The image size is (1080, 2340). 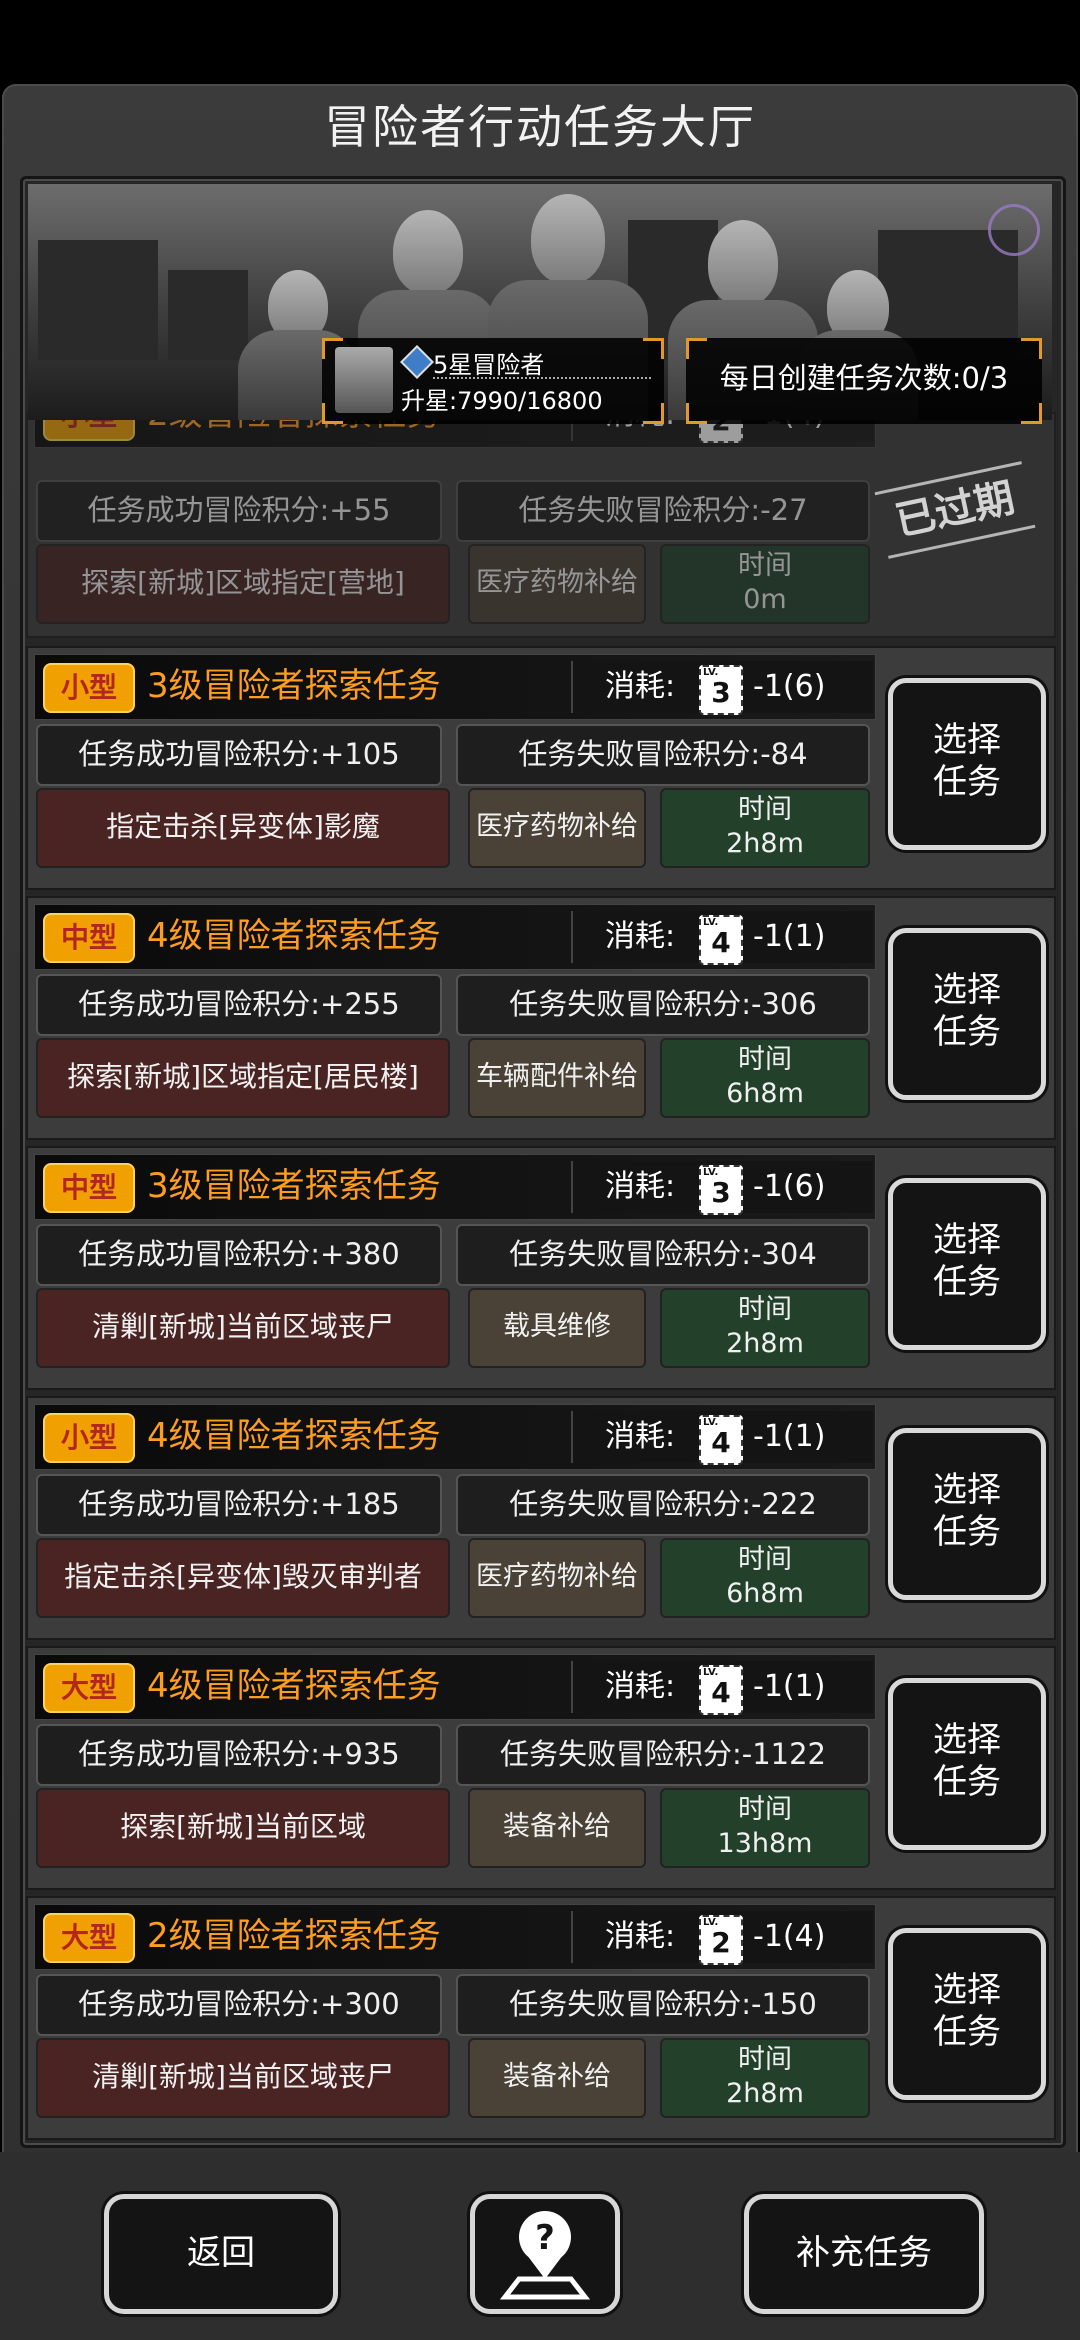 What do you see at coordinates (243, 1828) in the screenshot?
I see `task-target: 探索[新城]当前区域` at bounding box center [243, 1828].